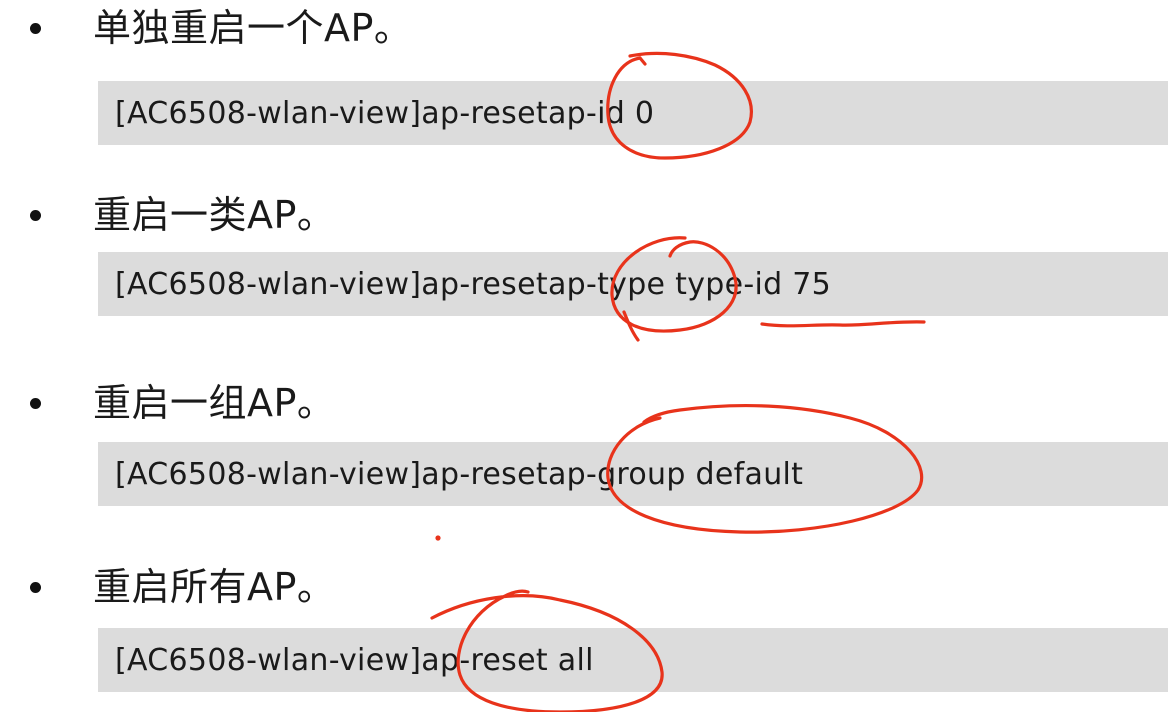 Image resolution: width=1168 pixels, height=712 pixels. What do you see at coordinates (214, 215) in the screenshot?
I see `bullet-heading: 重启一类AP。` at bounding box center [214, 215].